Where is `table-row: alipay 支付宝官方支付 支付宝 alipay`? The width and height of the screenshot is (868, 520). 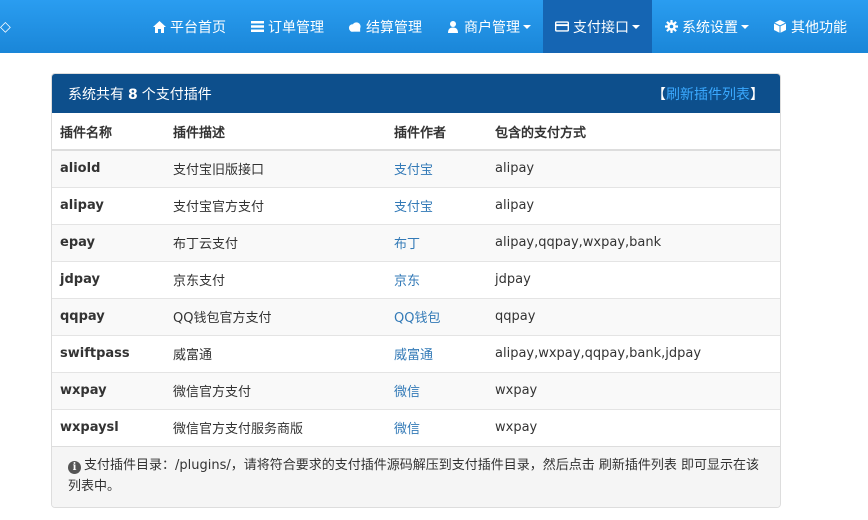
table-row: alipay 支付宝官方支付 支付宝 alipay is located at coordinates (416, 205).